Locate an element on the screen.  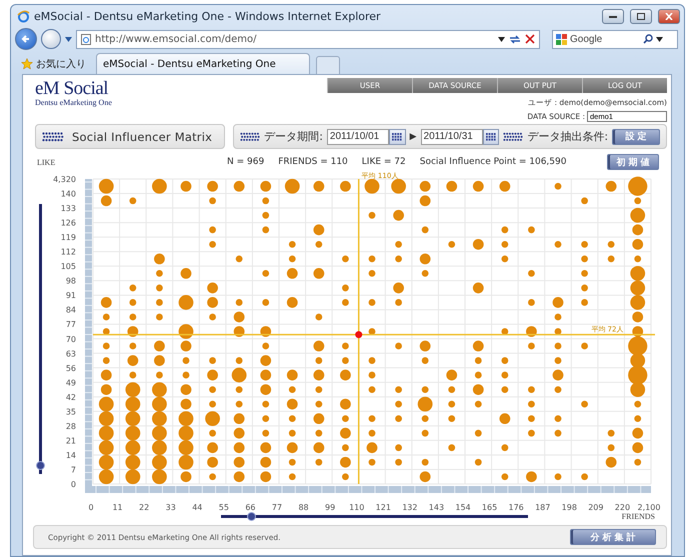
y-tick-label: 63 is located at coordinates (71, 353).